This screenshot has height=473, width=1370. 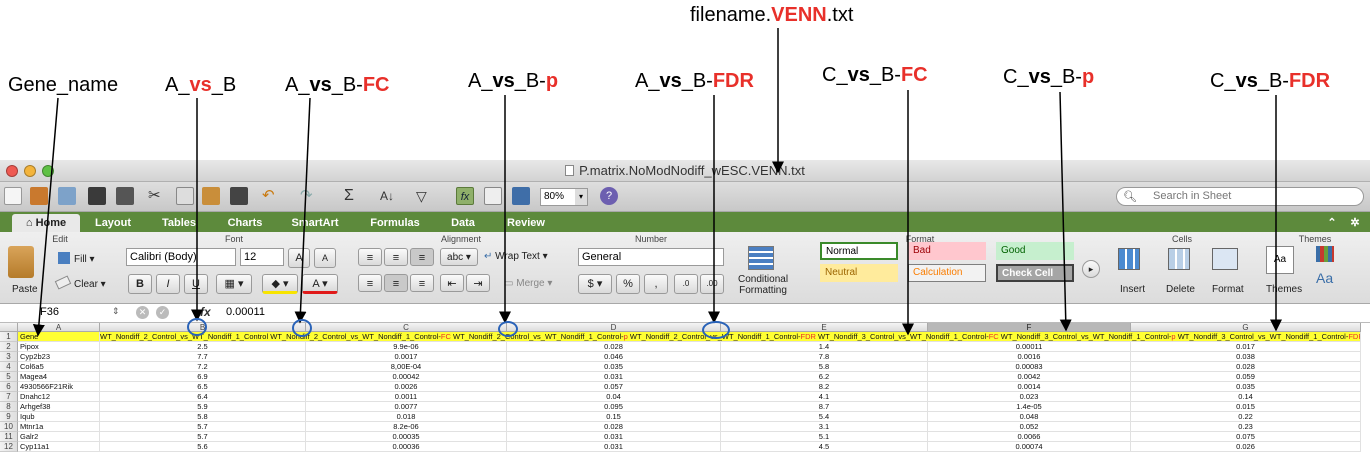 What do you see at coordinates (389, 196) in the screenshot?
I see `sort-icon: A↓` at bounding box center [389, 196].